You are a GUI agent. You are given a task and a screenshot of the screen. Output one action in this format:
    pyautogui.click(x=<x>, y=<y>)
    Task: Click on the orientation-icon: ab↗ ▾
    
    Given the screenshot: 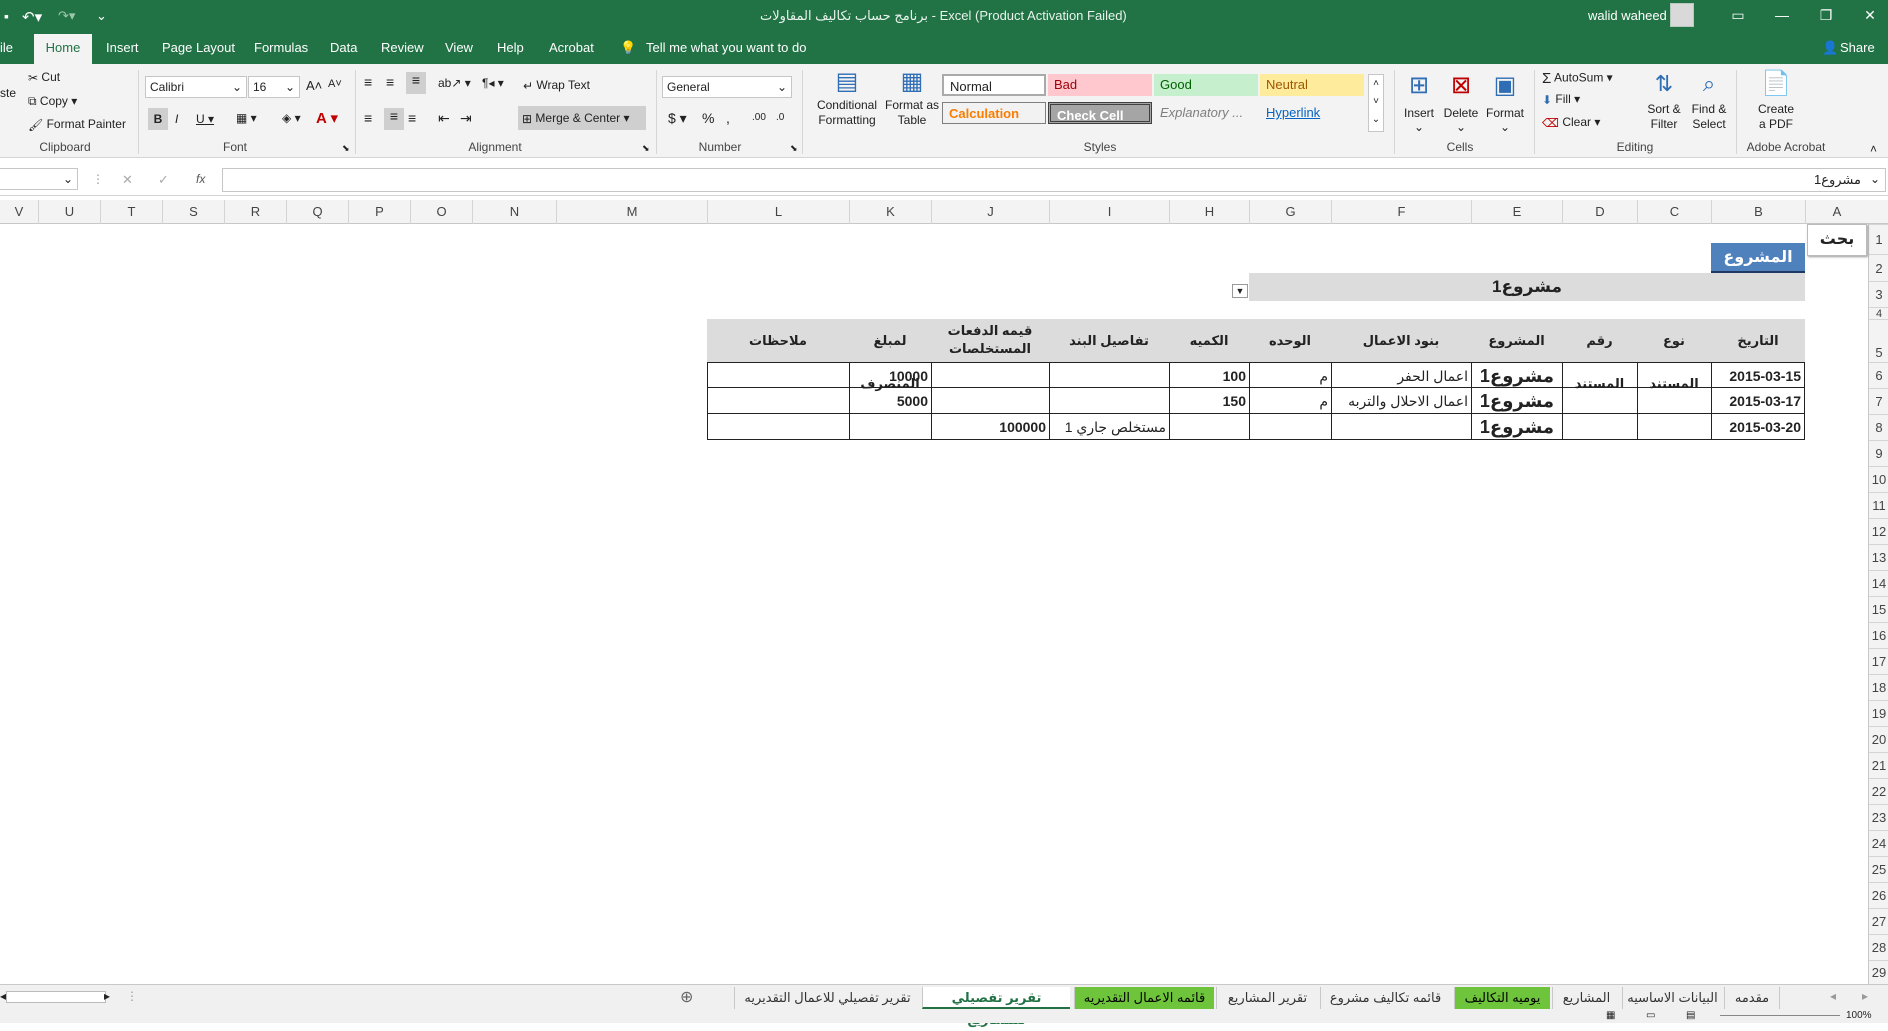 What is the action you would take?
    pyautogui.click(x=454, y=83)
    